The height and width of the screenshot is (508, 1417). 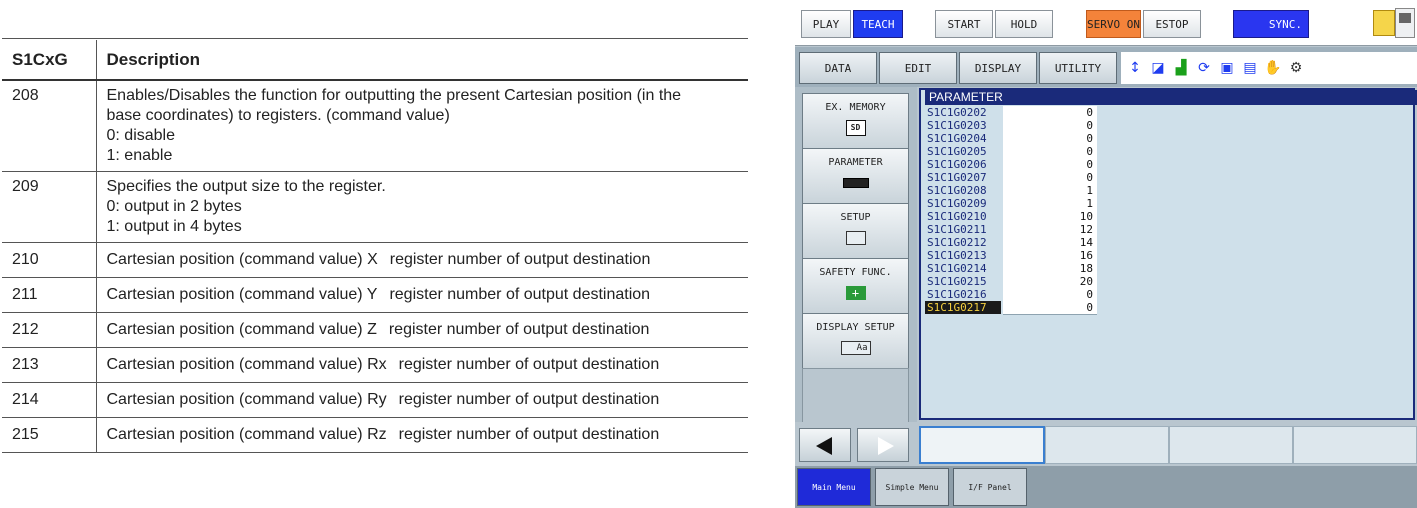 I want to click on teach-mode-button: TEACH, so click(x=878, y=24).